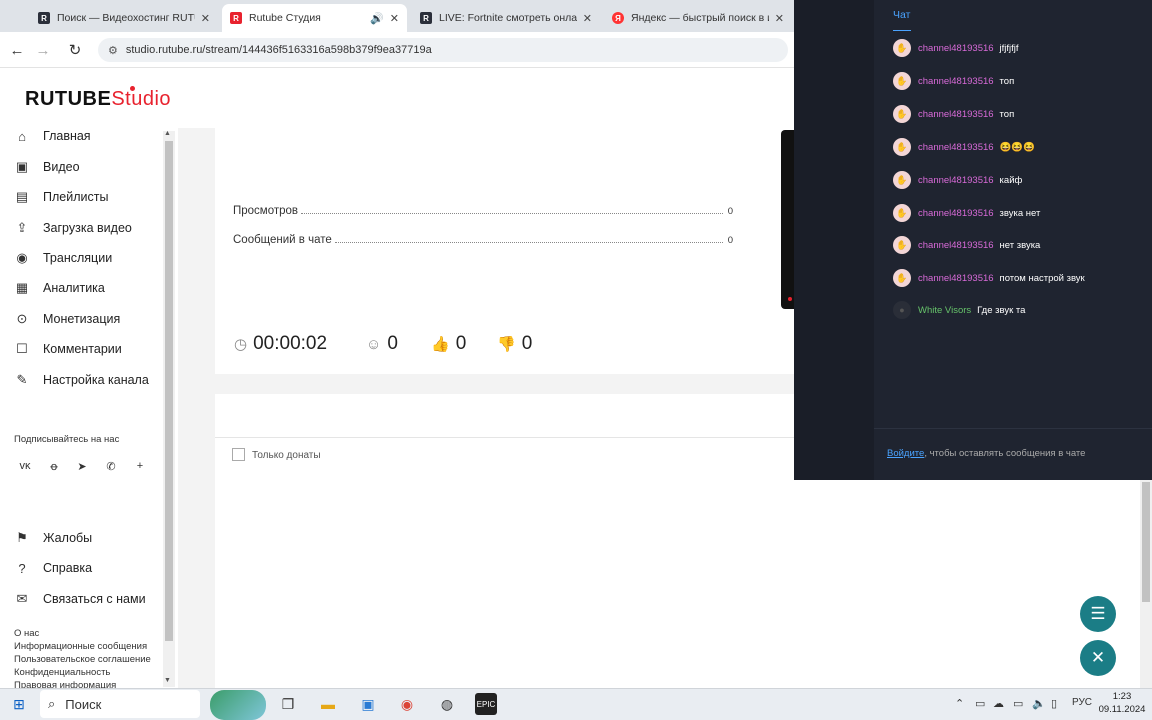  What do you see at coordinates (964, 147) in the screenshot?
I see `chat-message: ✋ channel48193516 😆😆😆` at bounding box center [964, 147].